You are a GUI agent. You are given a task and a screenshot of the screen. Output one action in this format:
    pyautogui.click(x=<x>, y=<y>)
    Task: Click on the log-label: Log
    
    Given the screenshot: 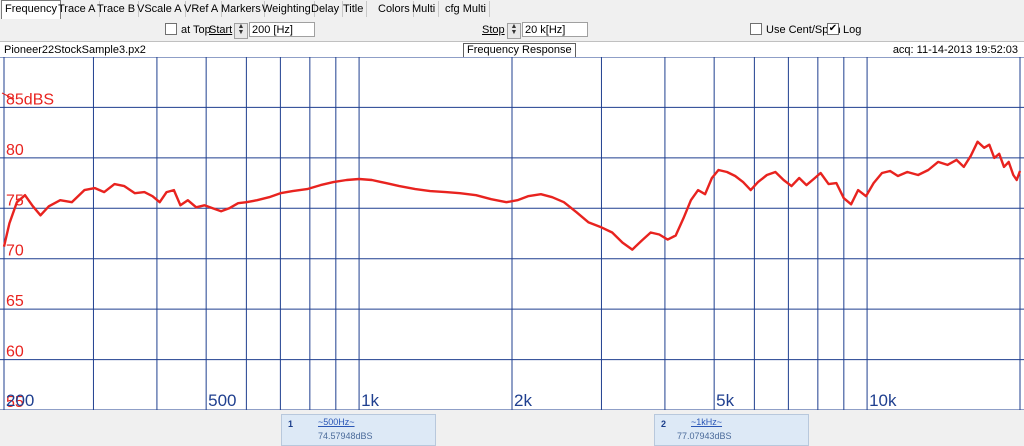 What is the action you would take?
    pyautogui.click(x=852, y=30)
    